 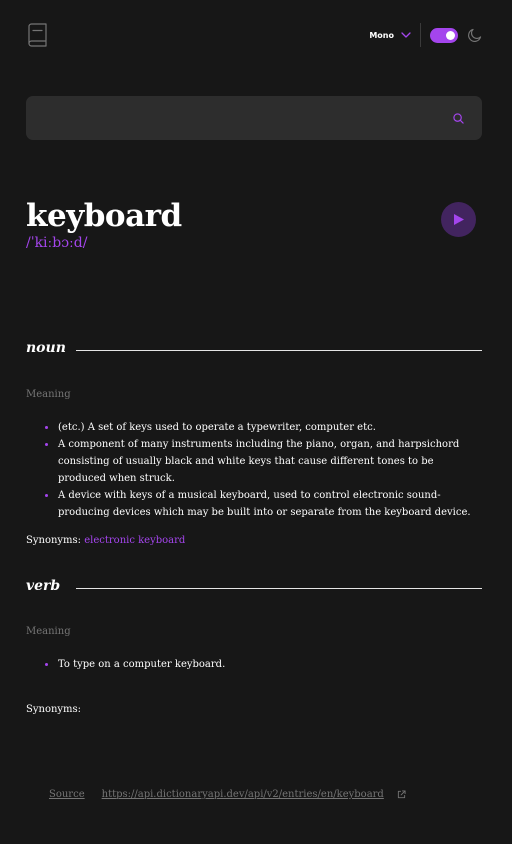 I want to click on search-bar, so click(x=254, y=118).